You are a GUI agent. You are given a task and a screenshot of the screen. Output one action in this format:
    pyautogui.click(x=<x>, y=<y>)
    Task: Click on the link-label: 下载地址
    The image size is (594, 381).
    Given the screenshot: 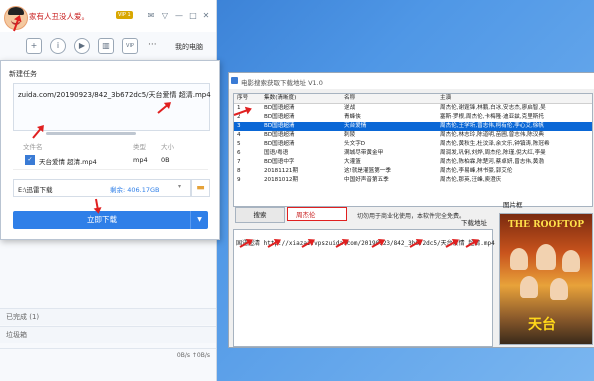 What is the action you would take?
    pyautogui.click(x=474, y=223)
    